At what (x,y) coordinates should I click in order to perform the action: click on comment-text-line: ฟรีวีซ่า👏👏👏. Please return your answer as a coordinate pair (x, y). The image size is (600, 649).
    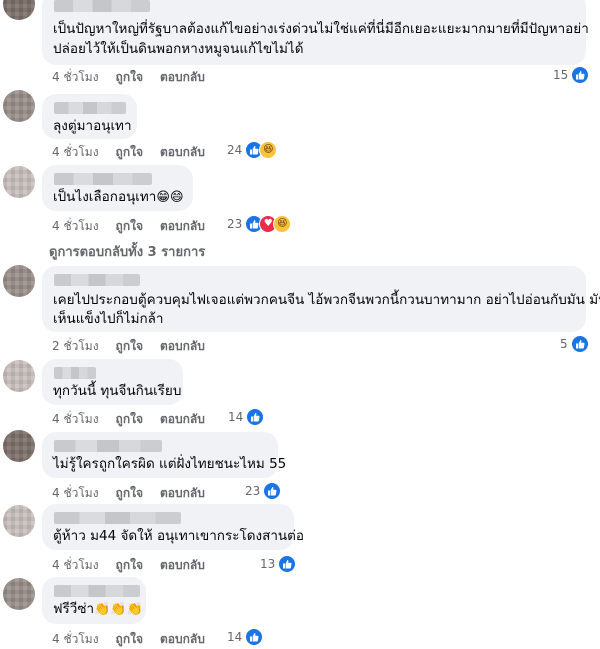
    Looking at the image, I should click on (98, 609).